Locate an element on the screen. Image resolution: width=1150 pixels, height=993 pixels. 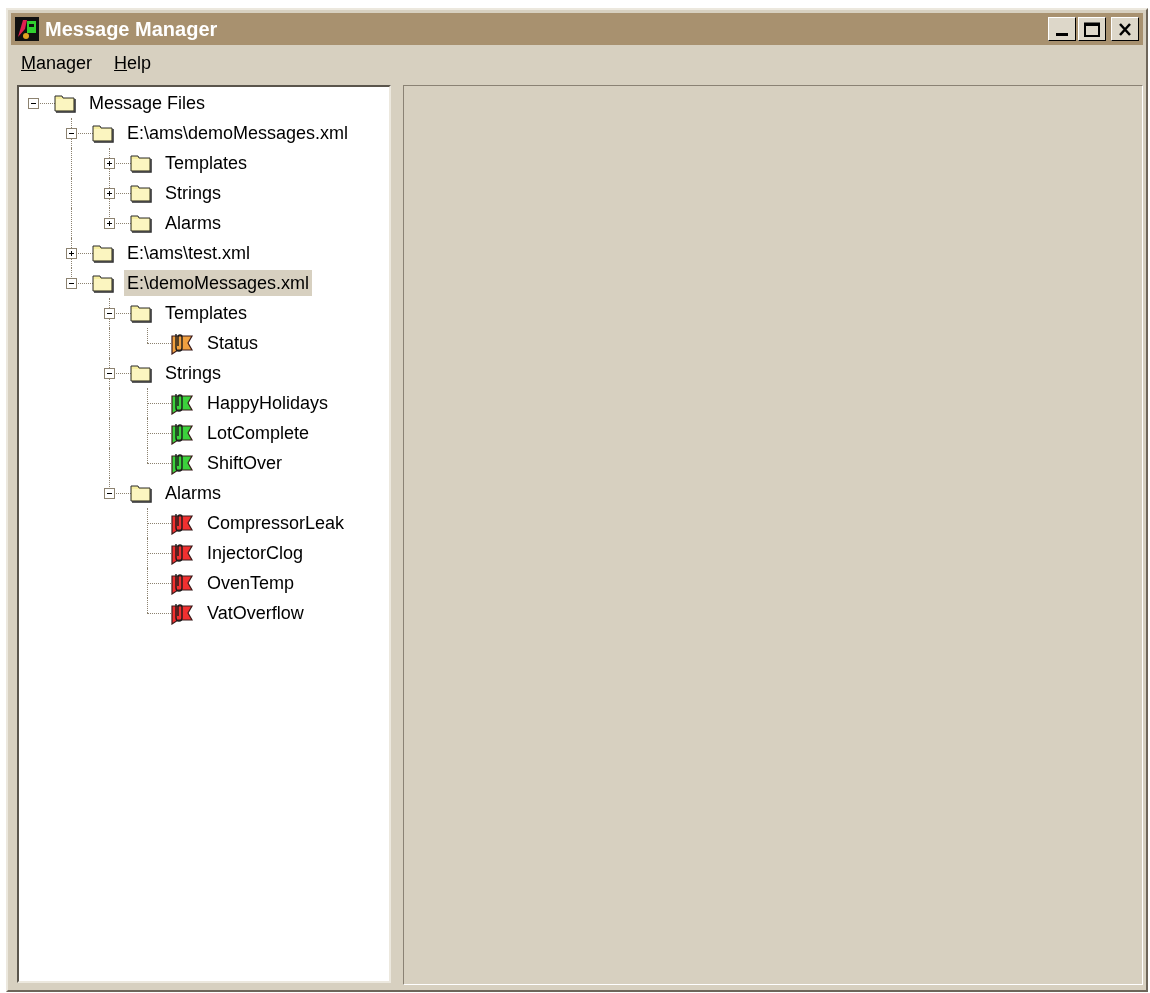
close-button is located at coordinates (1125, 29).